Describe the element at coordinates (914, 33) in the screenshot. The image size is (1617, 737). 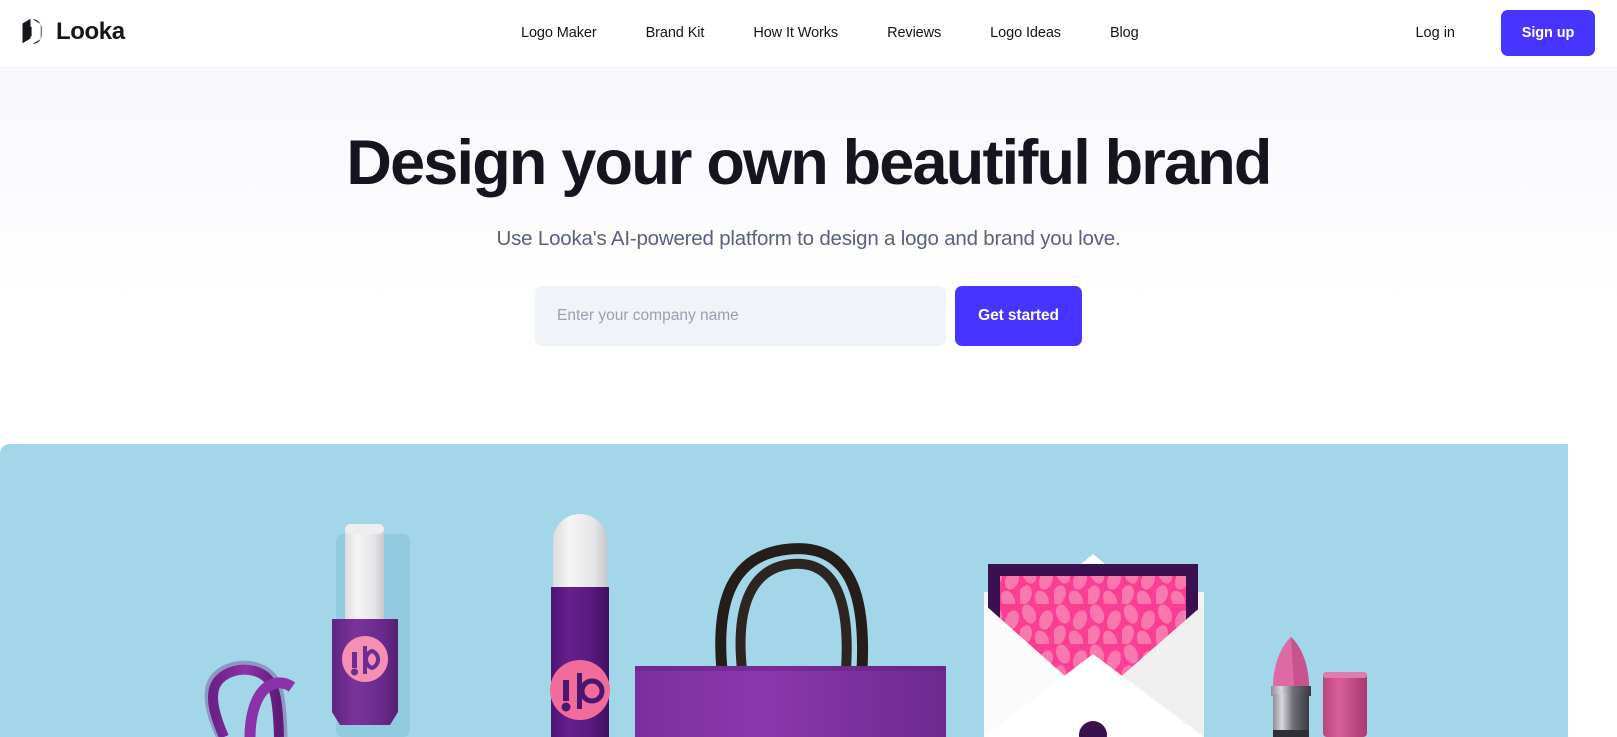
I see `nav-item-reviews: Reviews` at that location.